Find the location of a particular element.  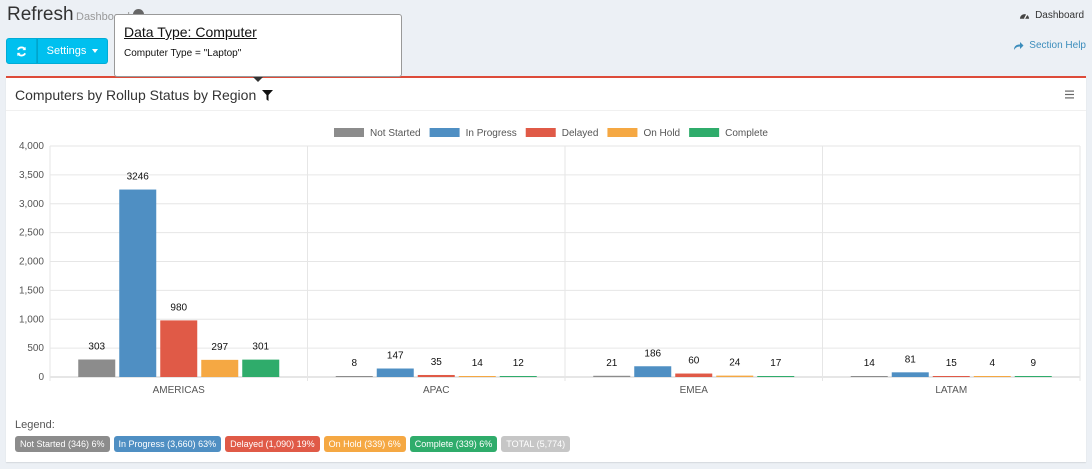

y-tick-label: 2,000 is located at coordinates (31, 262).